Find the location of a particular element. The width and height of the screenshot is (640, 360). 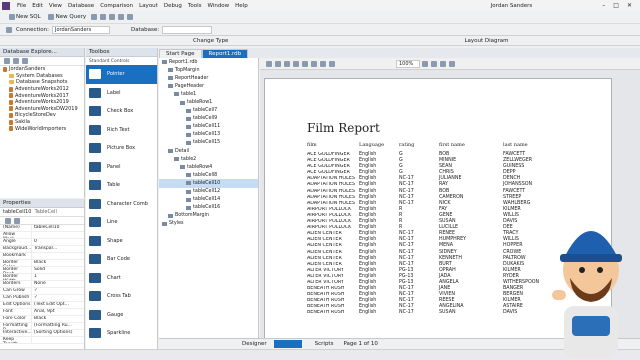

tool-picture-box: Picture Box is located at coordinates (121, 148).